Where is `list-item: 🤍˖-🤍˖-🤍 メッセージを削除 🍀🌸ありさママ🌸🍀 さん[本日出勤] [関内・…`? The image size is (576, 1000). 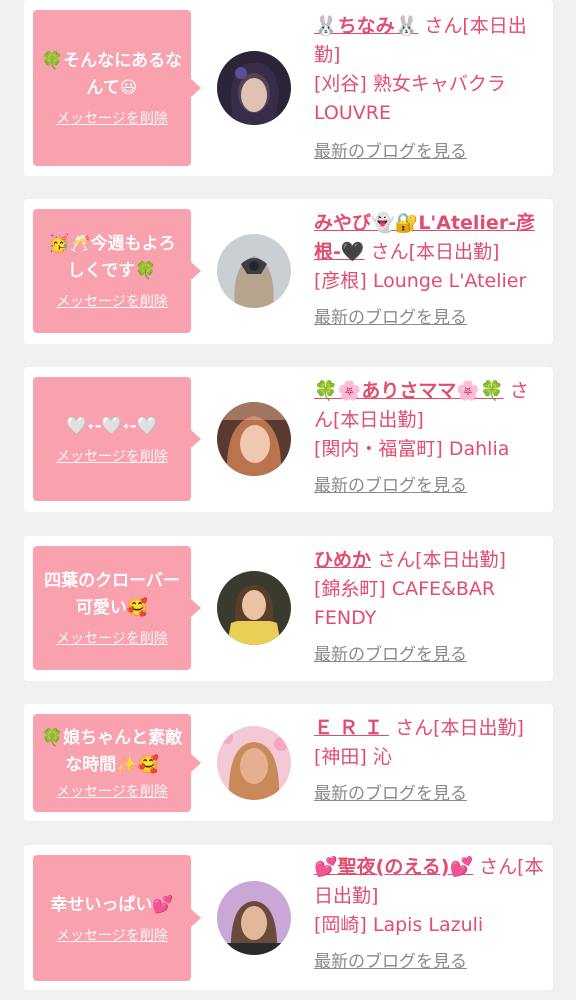
list-item: 🤍˖-🤍˖-🤍 メッセージを削除 🍀🌸ありさママ🌸🍀 さん[本日出勤] [関内・… is located at coordinates (288, 439).